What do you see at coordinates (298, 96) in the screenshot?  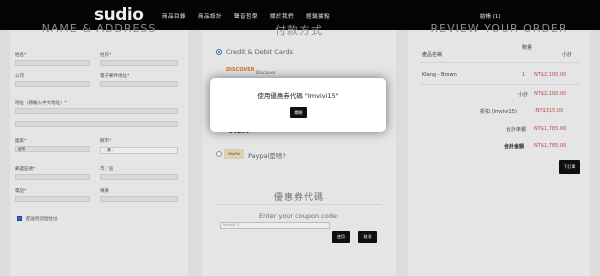 I see `modal-message: 使用優惠券代碼 "Imvivi15"` at bounding box center [298, 96].